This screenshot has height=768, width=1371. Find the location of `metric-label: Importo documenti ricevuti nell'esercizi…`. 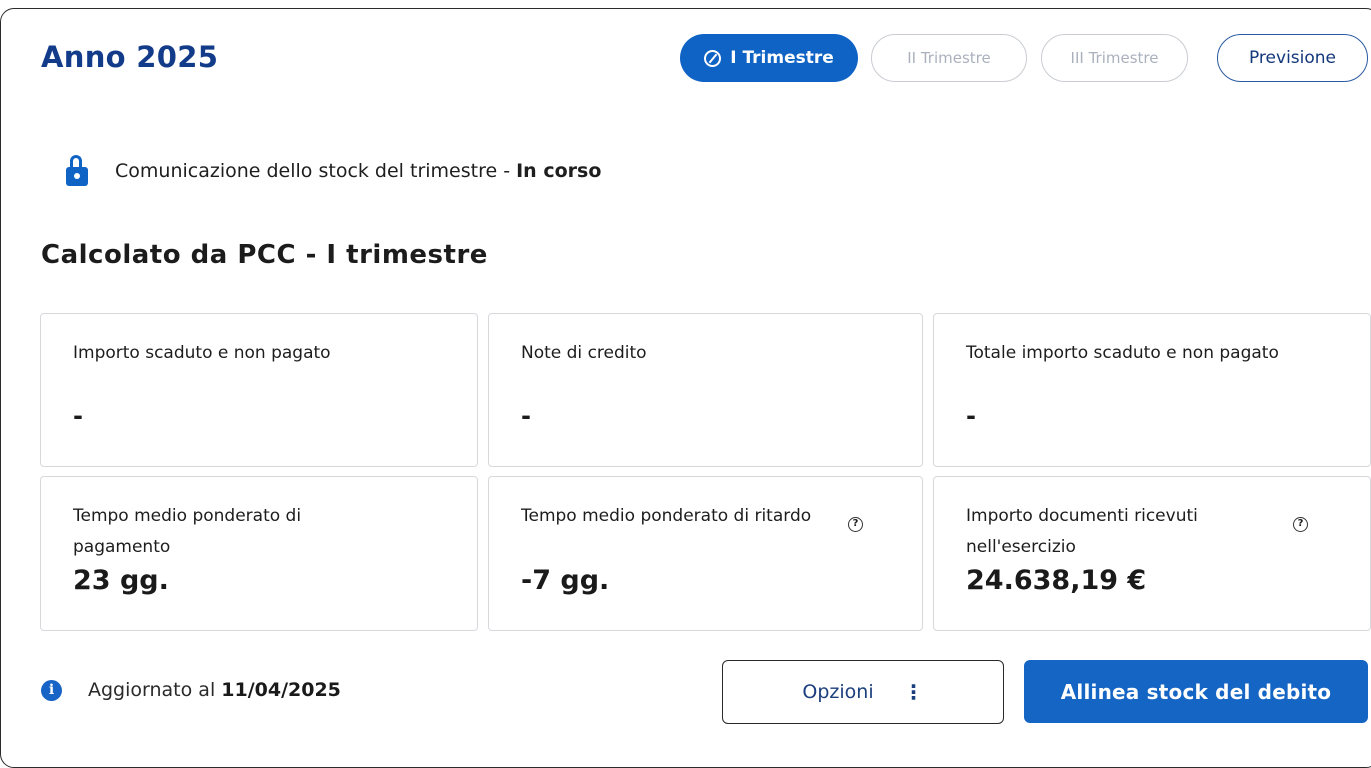

metric-label: Importo documenti ricevuti nell'esercizi… is located at coordinates (1082, 531).